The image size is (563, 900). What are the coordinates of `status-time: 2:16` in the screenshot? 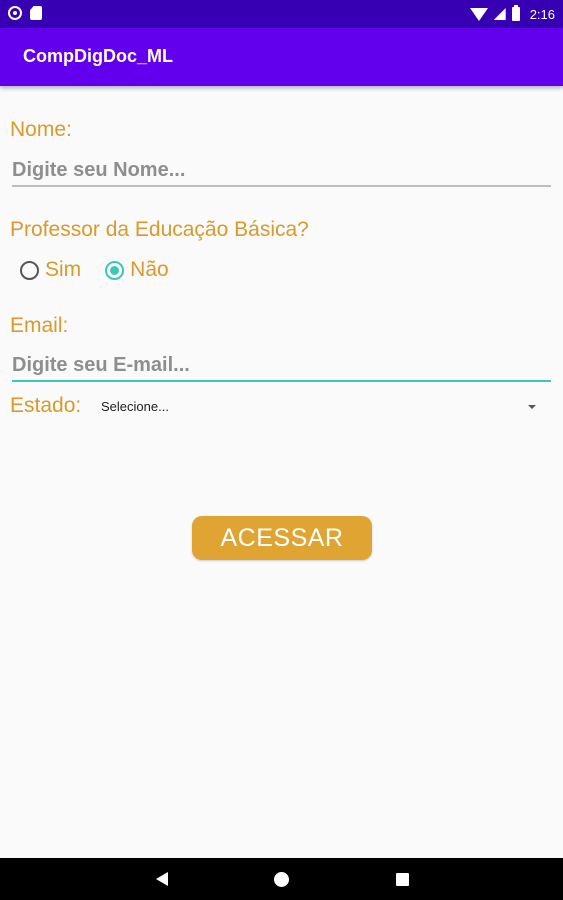 It's located at (542, 14).